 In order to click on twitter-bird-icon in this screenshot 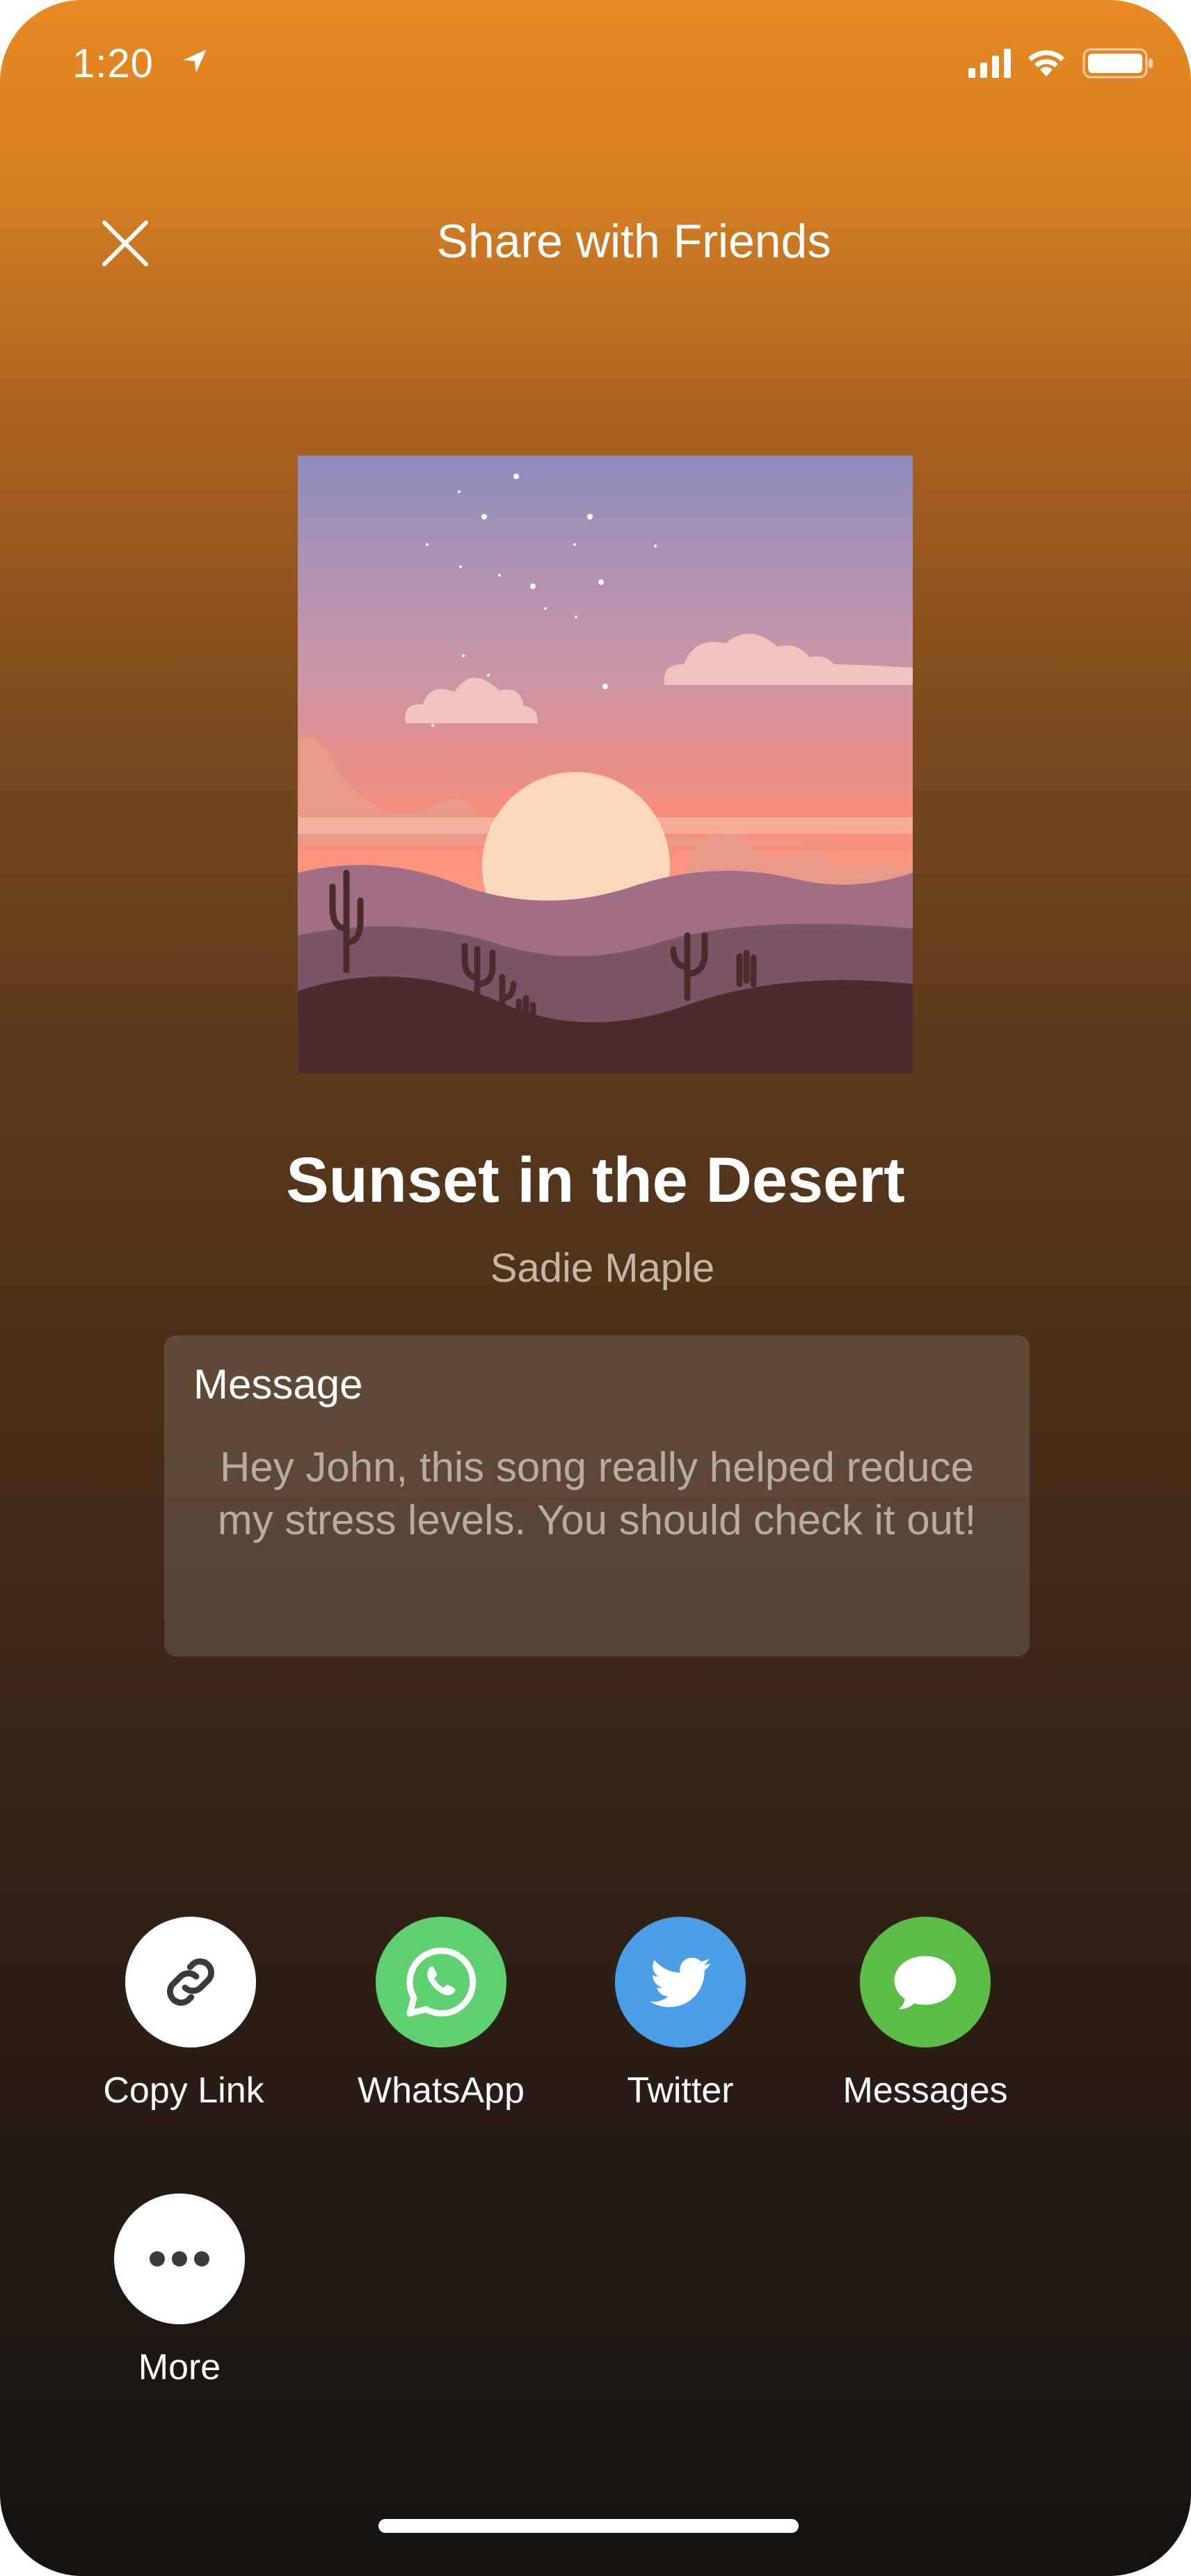, I will do `click(680, 1982)`.